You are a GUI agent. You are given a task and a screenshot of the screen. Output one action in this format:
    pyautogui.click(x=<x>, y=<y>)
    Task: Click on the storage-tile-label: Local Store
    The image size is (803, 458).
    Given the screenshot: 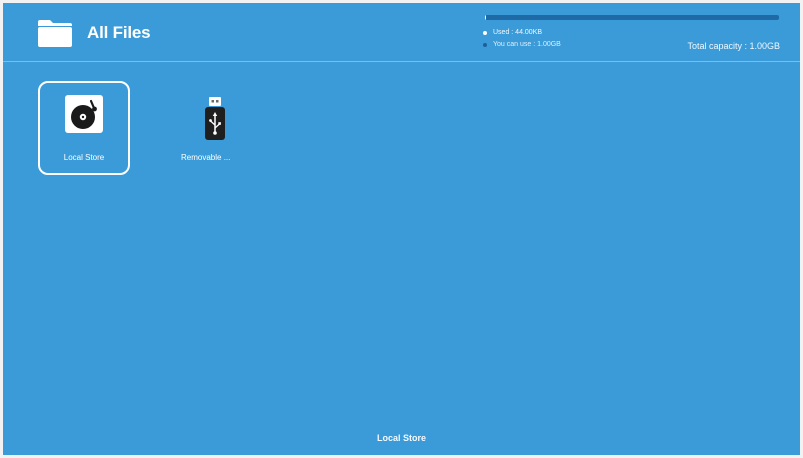 What is the action you would take?
    pyautogui.click(x=84, y=157)
    